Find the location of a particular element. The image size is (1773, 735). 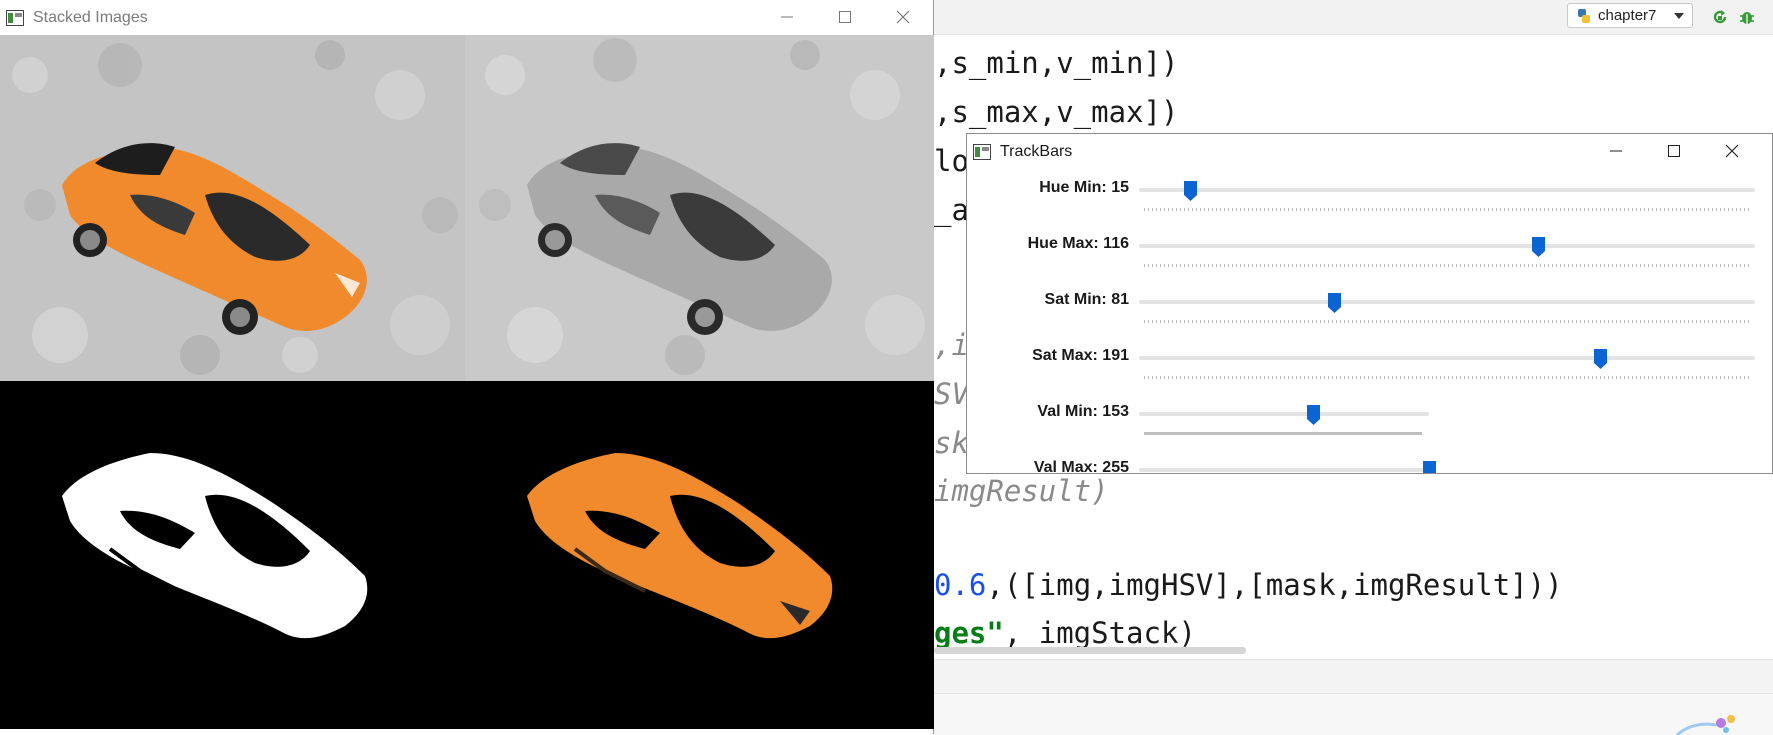

trackbar-sat-max: Sat Max: 191 is located at coordinates (1369, 374).